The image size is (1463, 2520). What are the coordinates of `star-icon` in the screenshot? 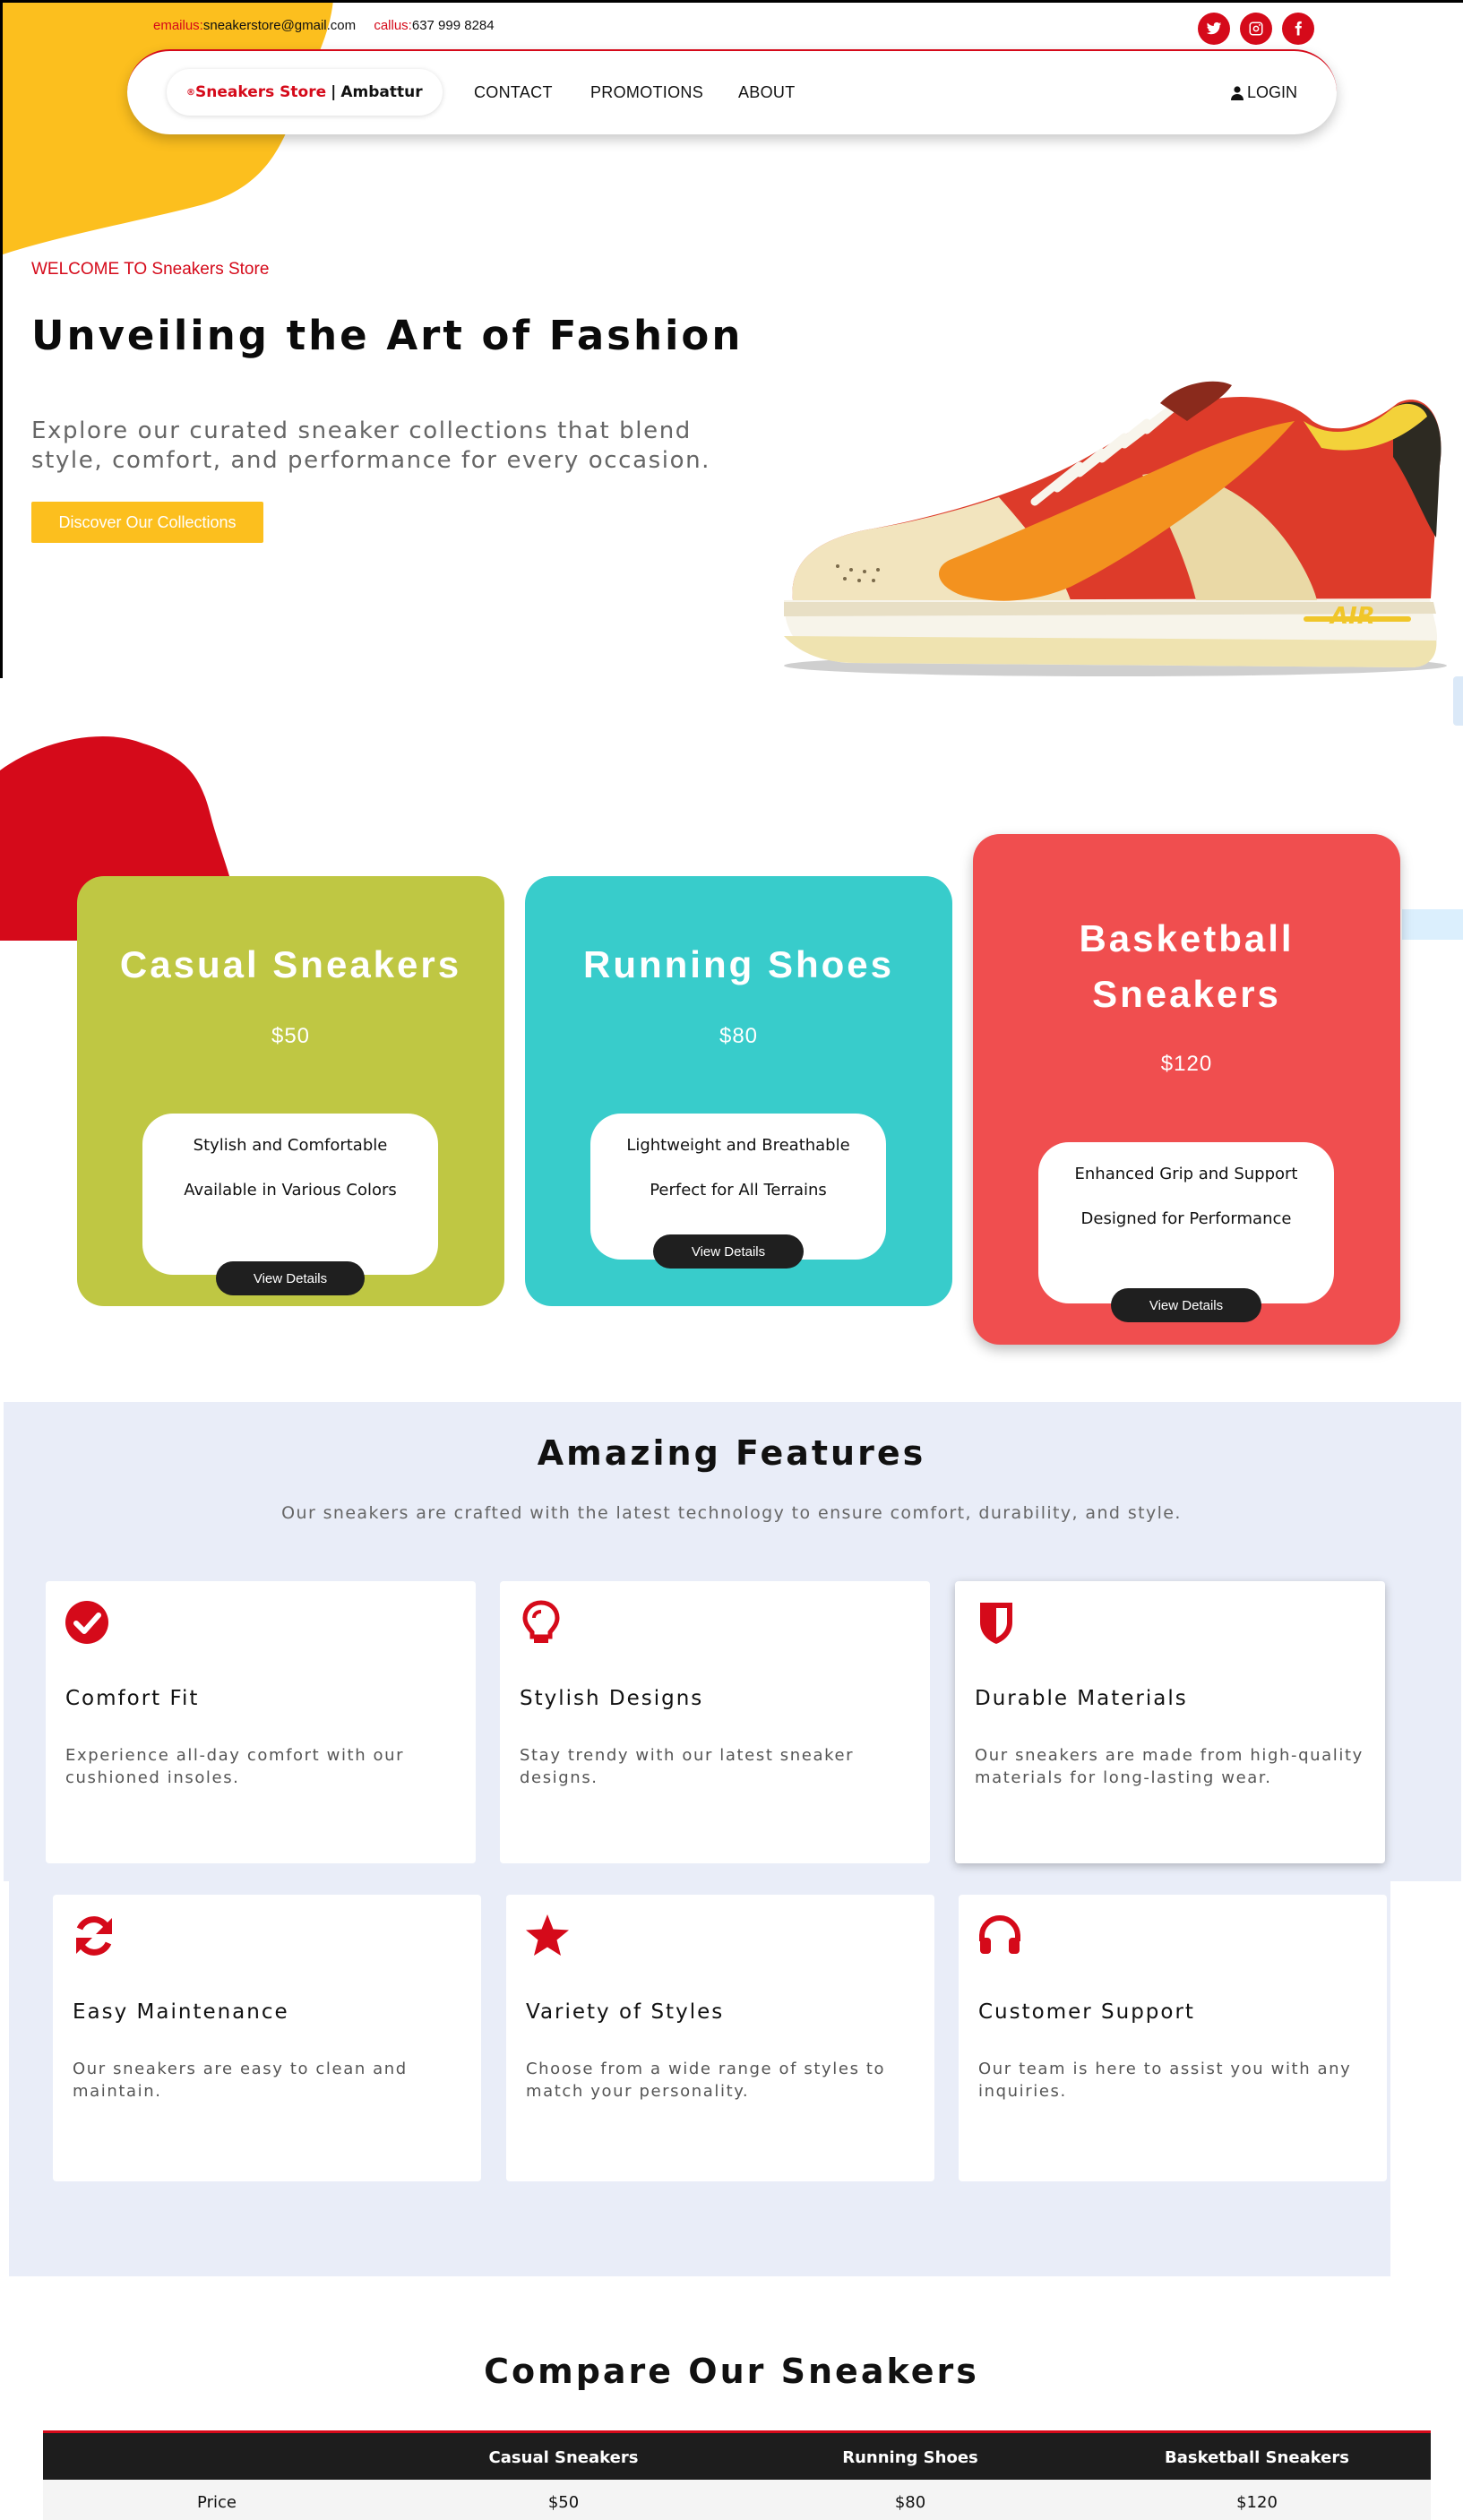 It's located at (547, 1935).